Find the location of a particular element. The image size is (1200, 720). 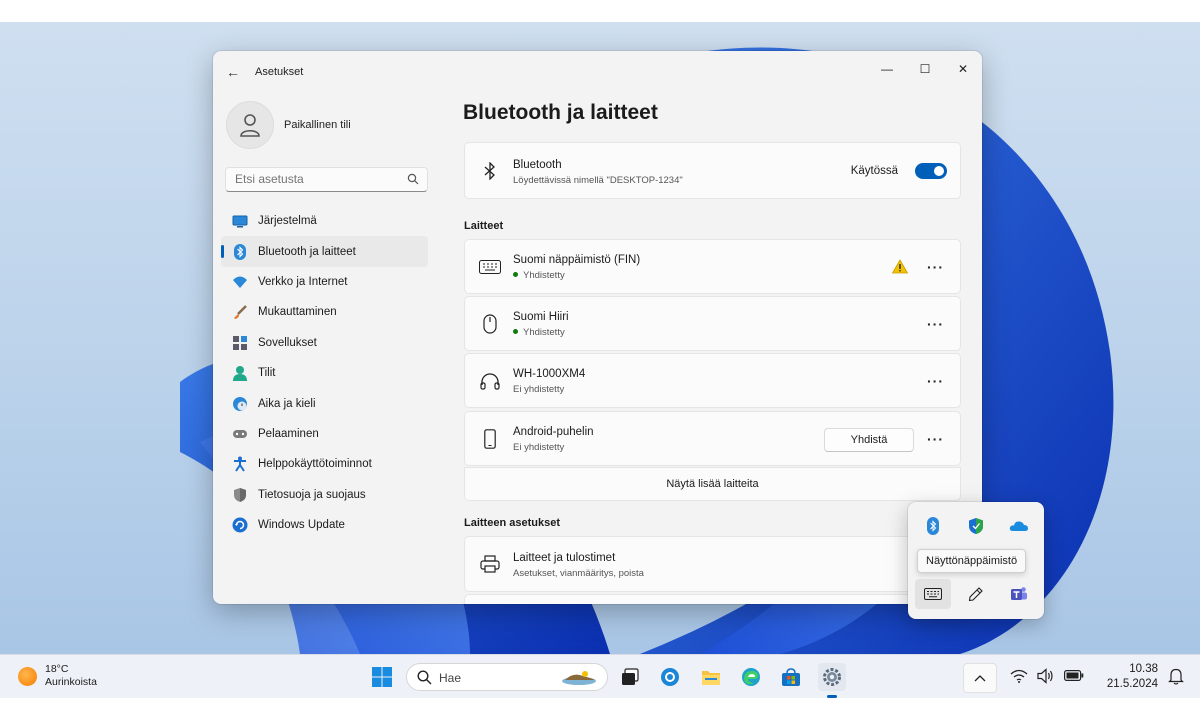

teams-icon is located at coordinates (1019, 594).